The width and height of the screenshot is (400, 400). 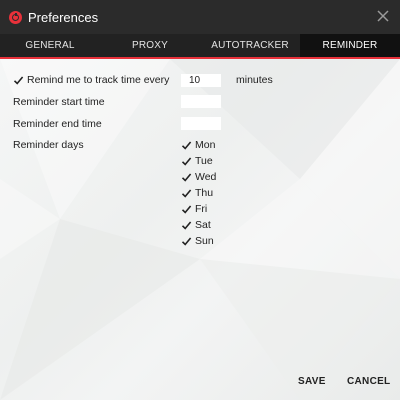 I want to click on day-item-wed: Wed, so click(x=198, y=177).